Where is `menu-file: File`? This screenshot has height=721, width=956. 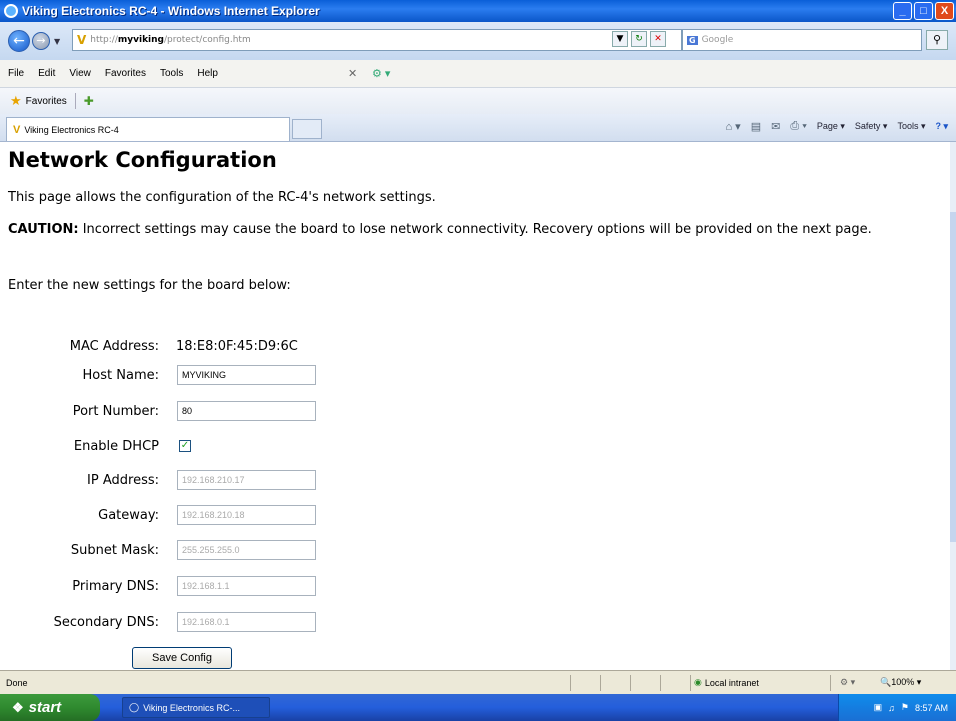
menu-file: File is located at coordinates (16, 73).